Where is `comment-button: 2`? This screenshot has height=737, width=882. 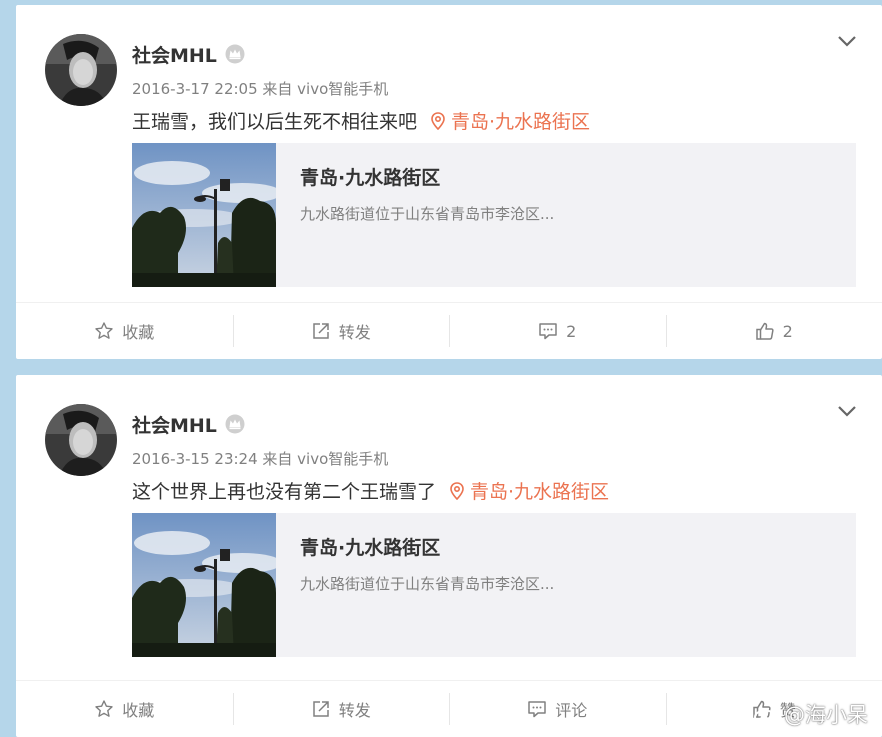 comment-button: 2 is located at coordinates (557, 331).